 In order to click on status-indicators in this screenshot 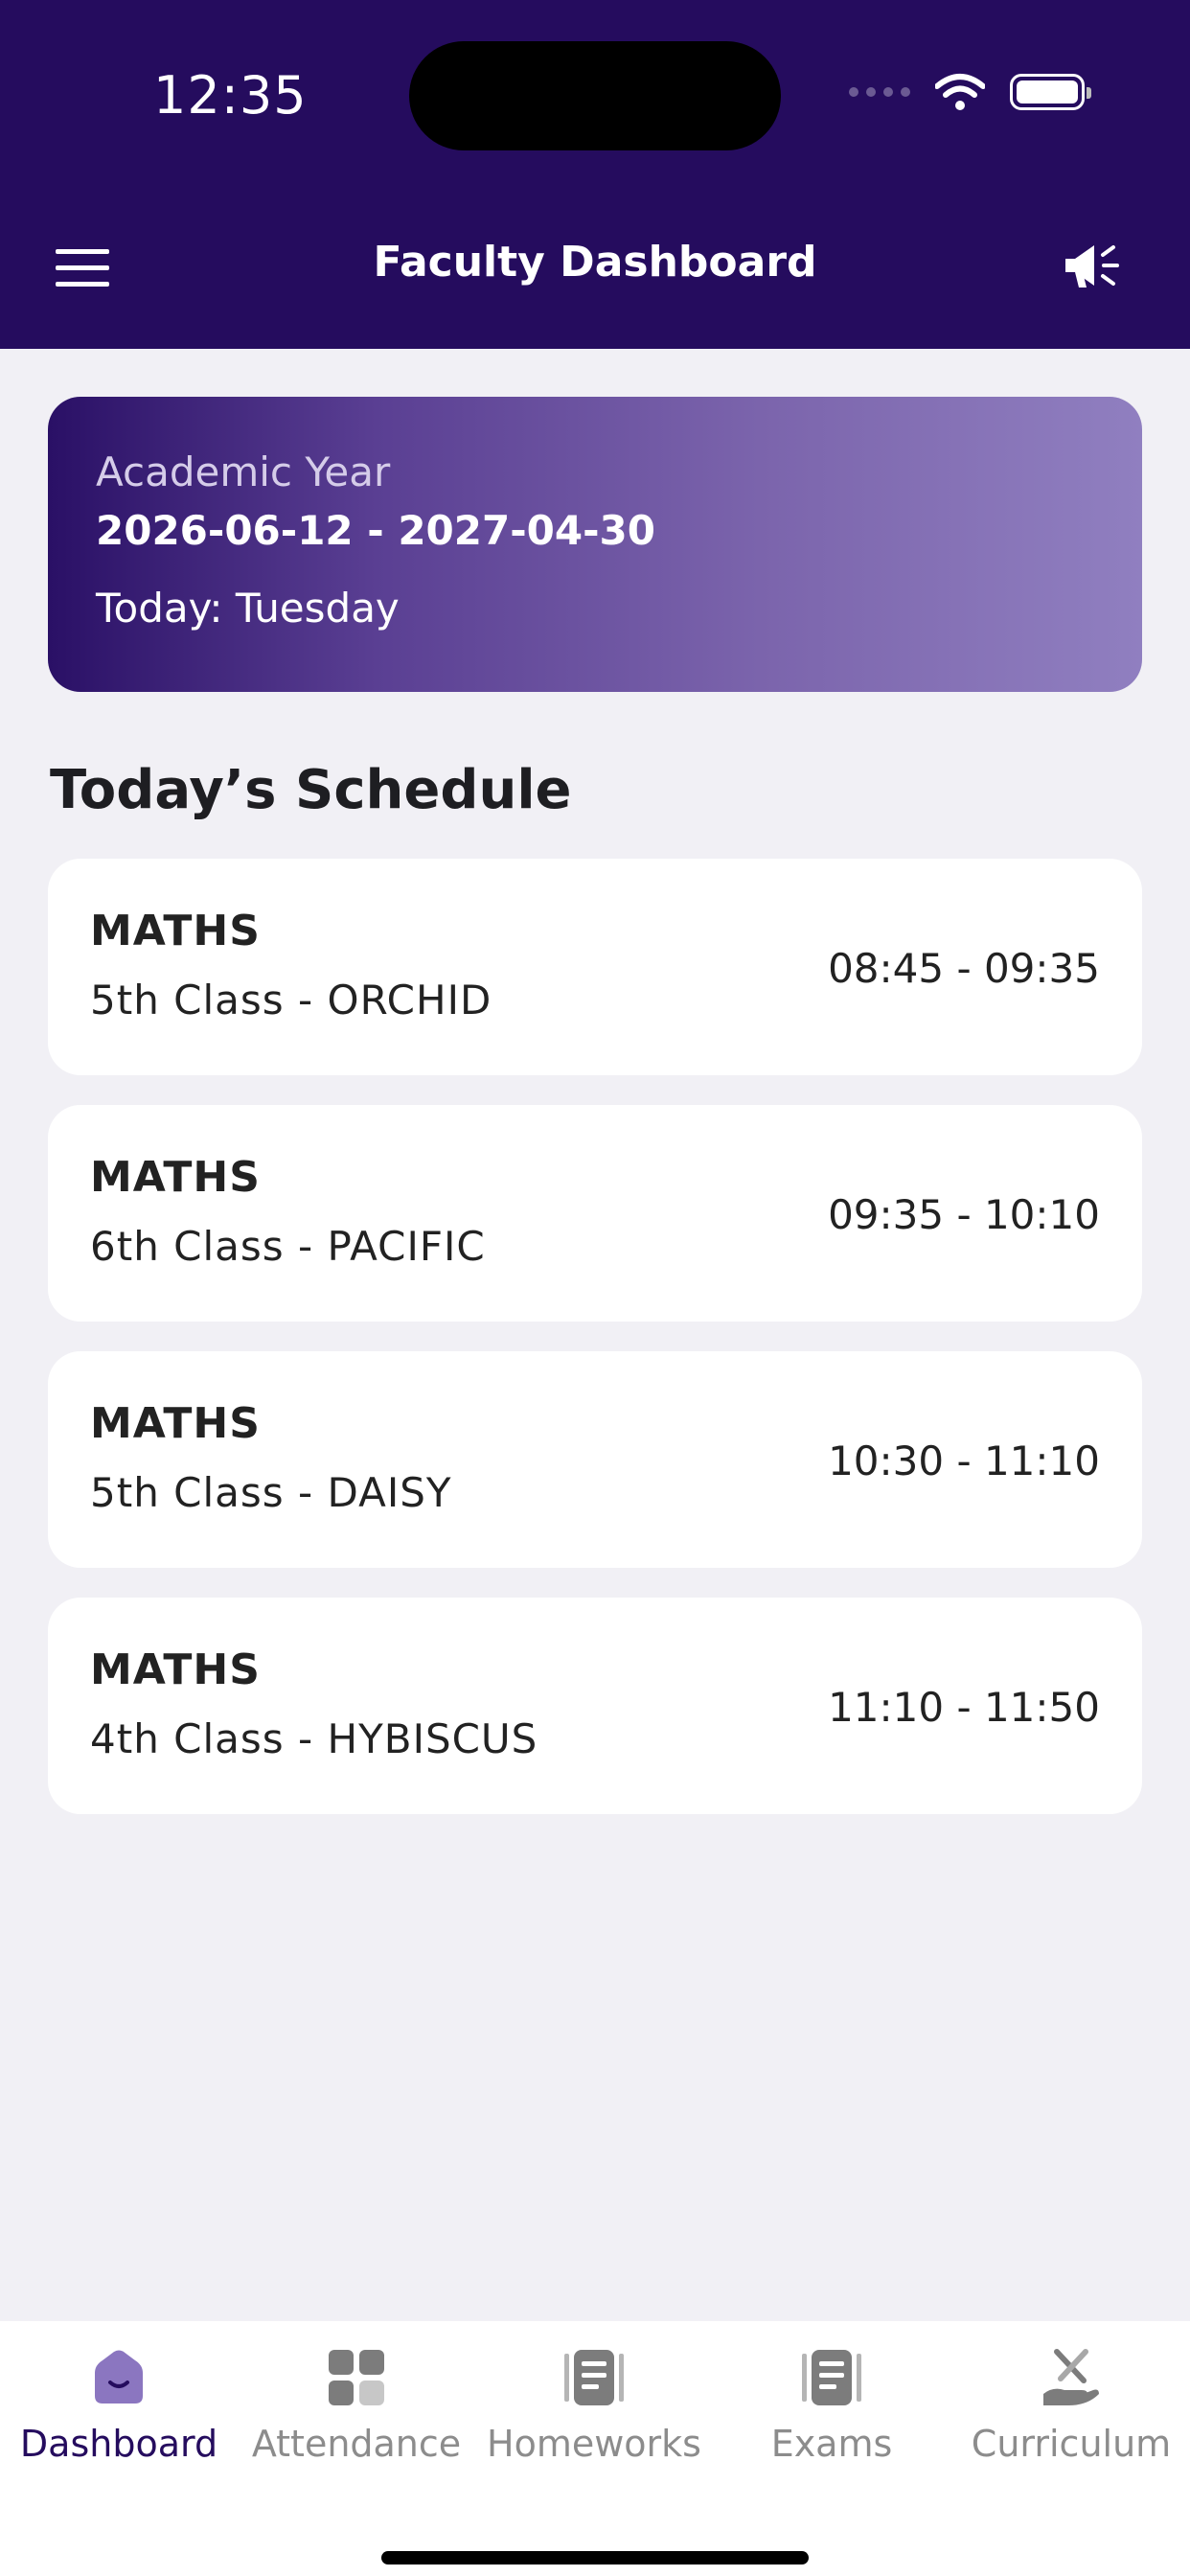, I will do `click(970, 92)`.